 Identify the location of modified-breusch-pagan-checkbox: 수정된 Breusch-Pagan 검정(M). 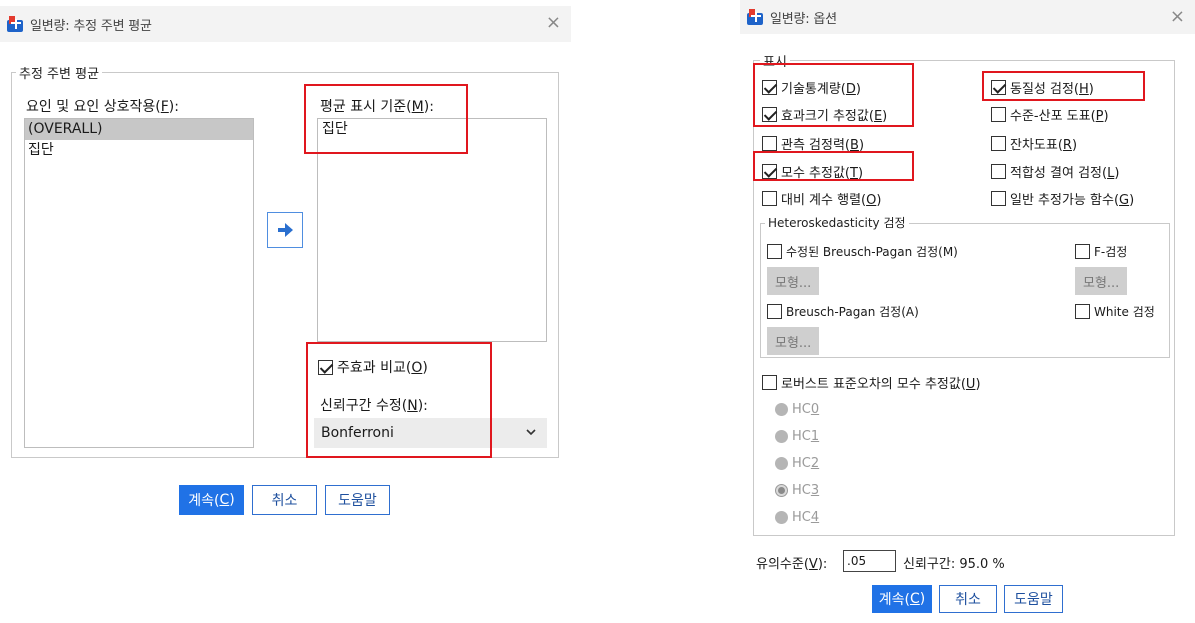
(862, 251).